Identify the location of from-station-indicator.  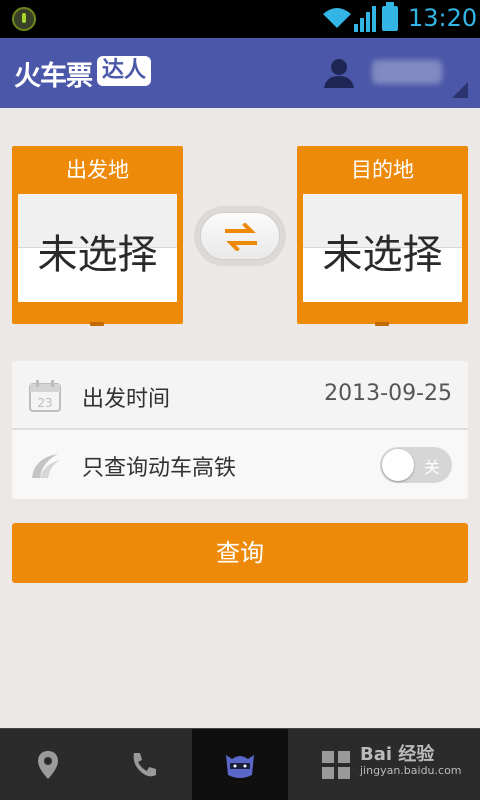
(97, 324).